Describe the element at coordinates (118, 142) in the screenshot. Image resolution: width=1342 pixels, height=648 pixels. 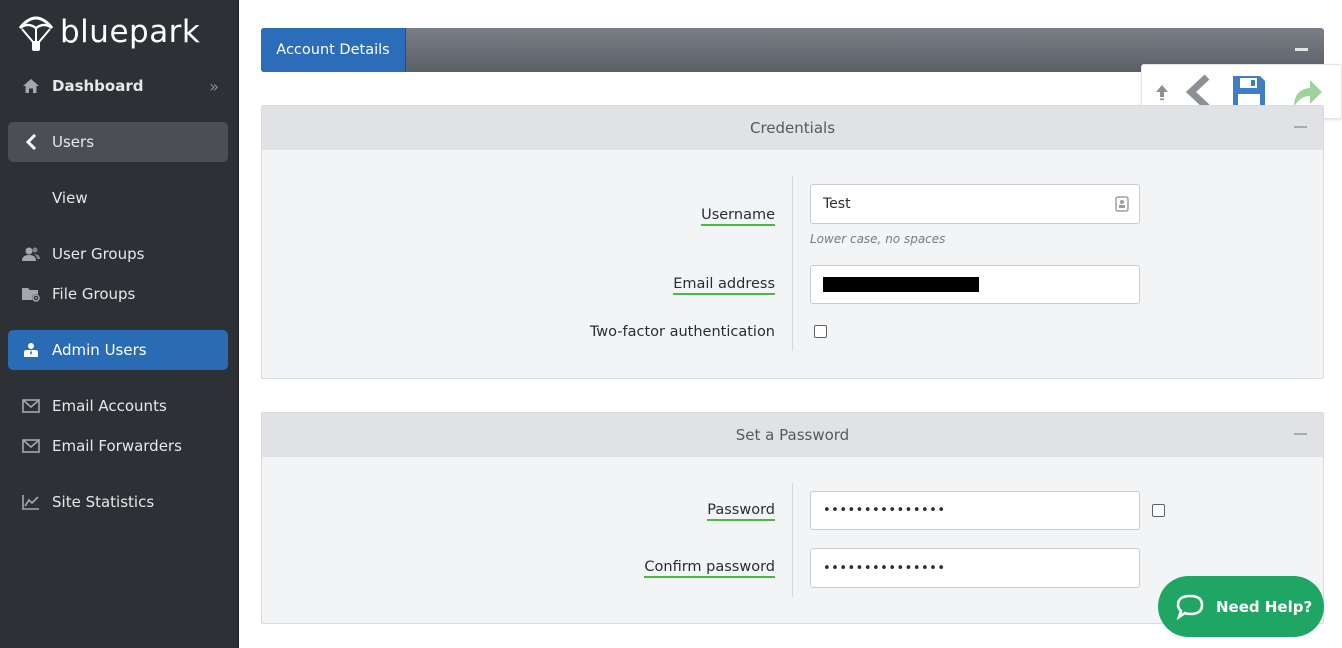
I see `sidebar-item-users: Users` at that location.